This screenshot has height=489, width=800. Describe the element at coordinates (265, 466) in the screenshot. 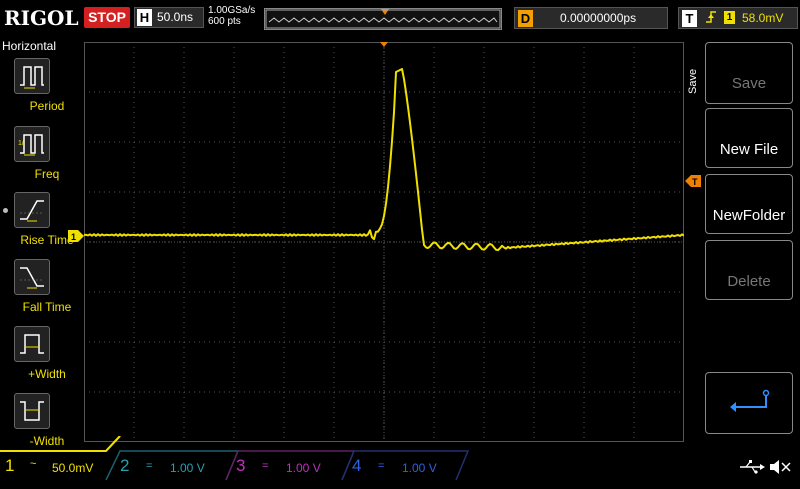

I see `ch3-coupling-icon: =` at that location.